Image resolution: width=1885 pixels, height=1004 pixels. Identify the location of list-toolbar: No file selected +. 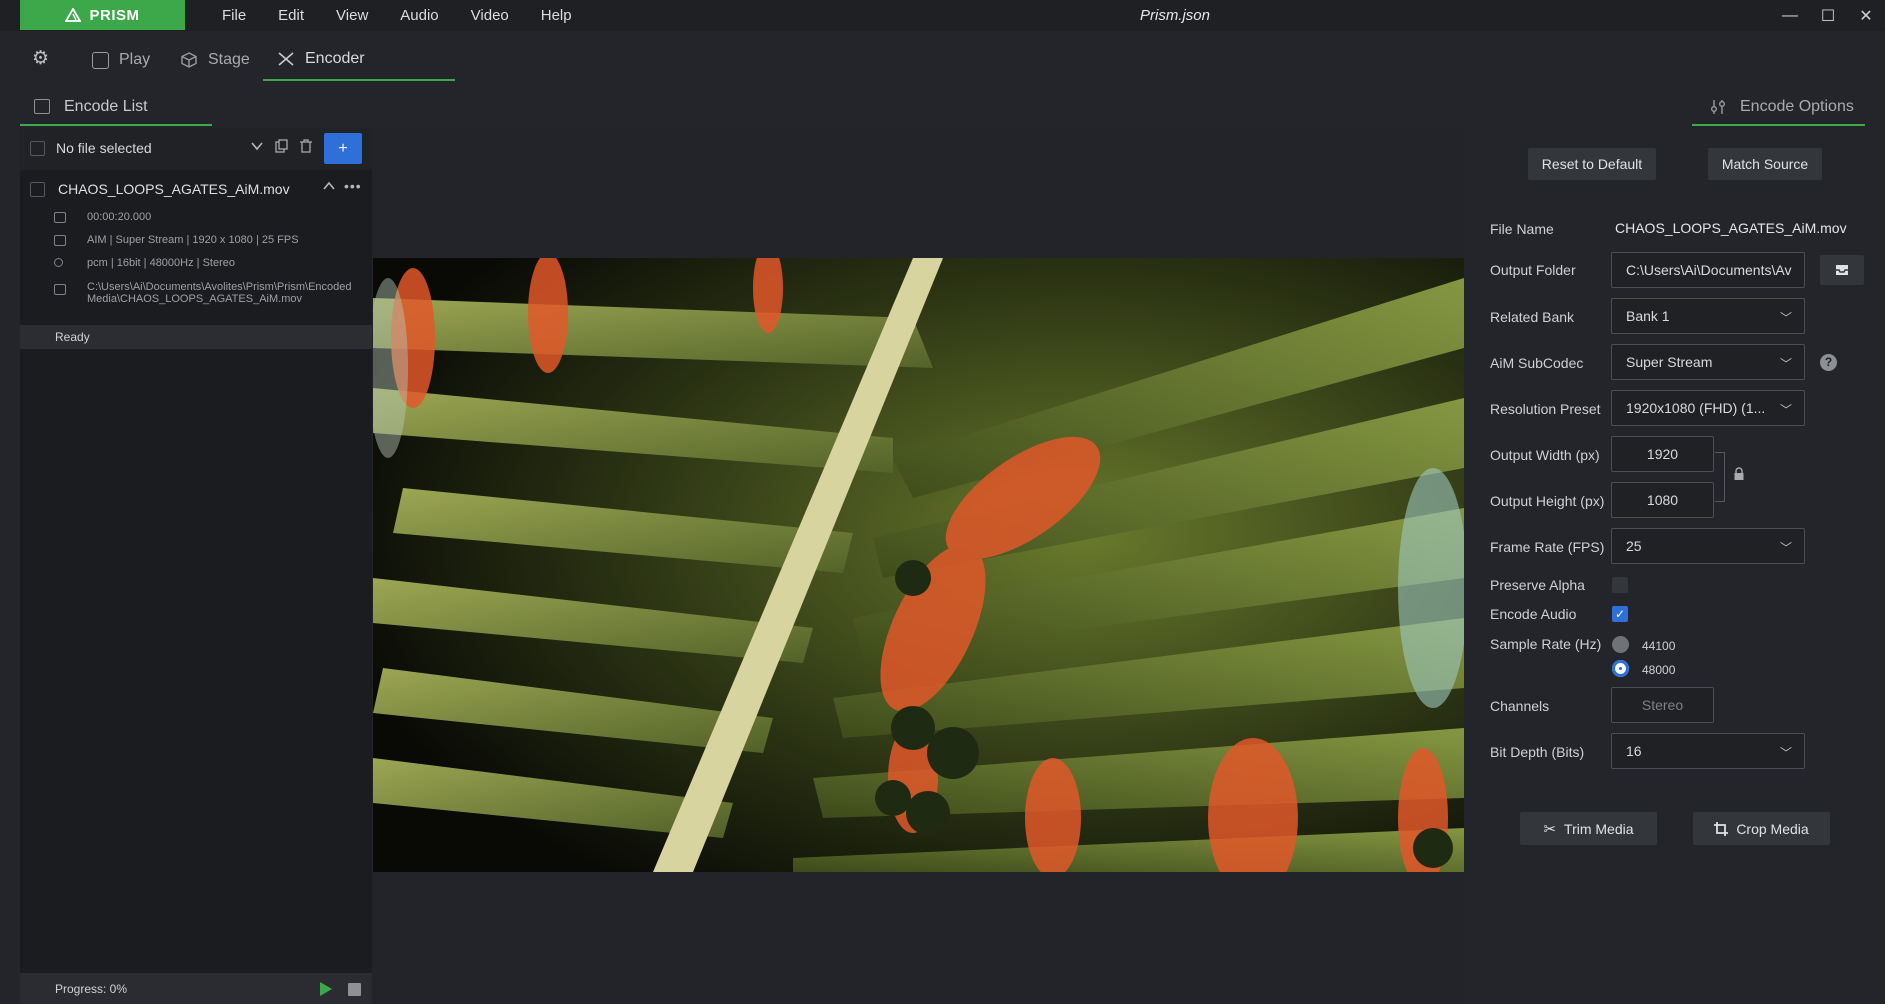
(196, 149).